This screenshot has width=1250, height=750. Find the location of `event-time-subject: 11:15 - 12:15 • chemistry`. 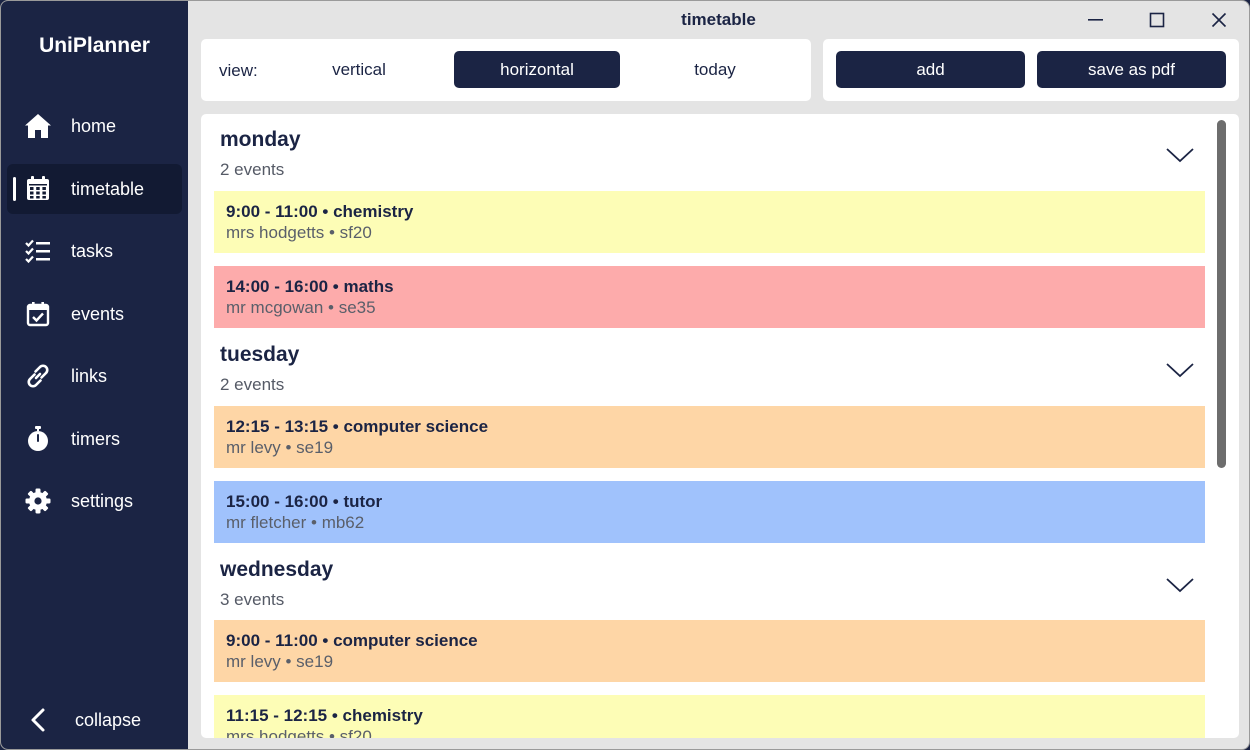

event-time-subject: 11:15 - 12:15 • chemistry is located at coordinates (324, 715).